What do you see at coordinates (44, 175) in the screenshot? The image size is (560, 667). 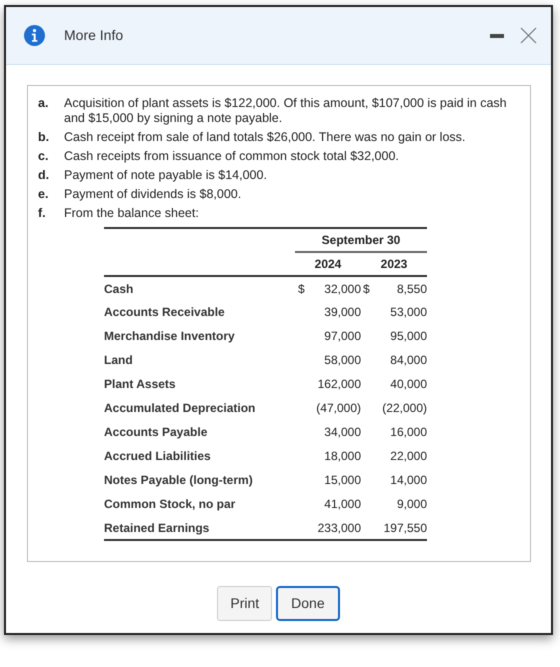 I see `item-letter: d.` at bounding box center [44, 175].